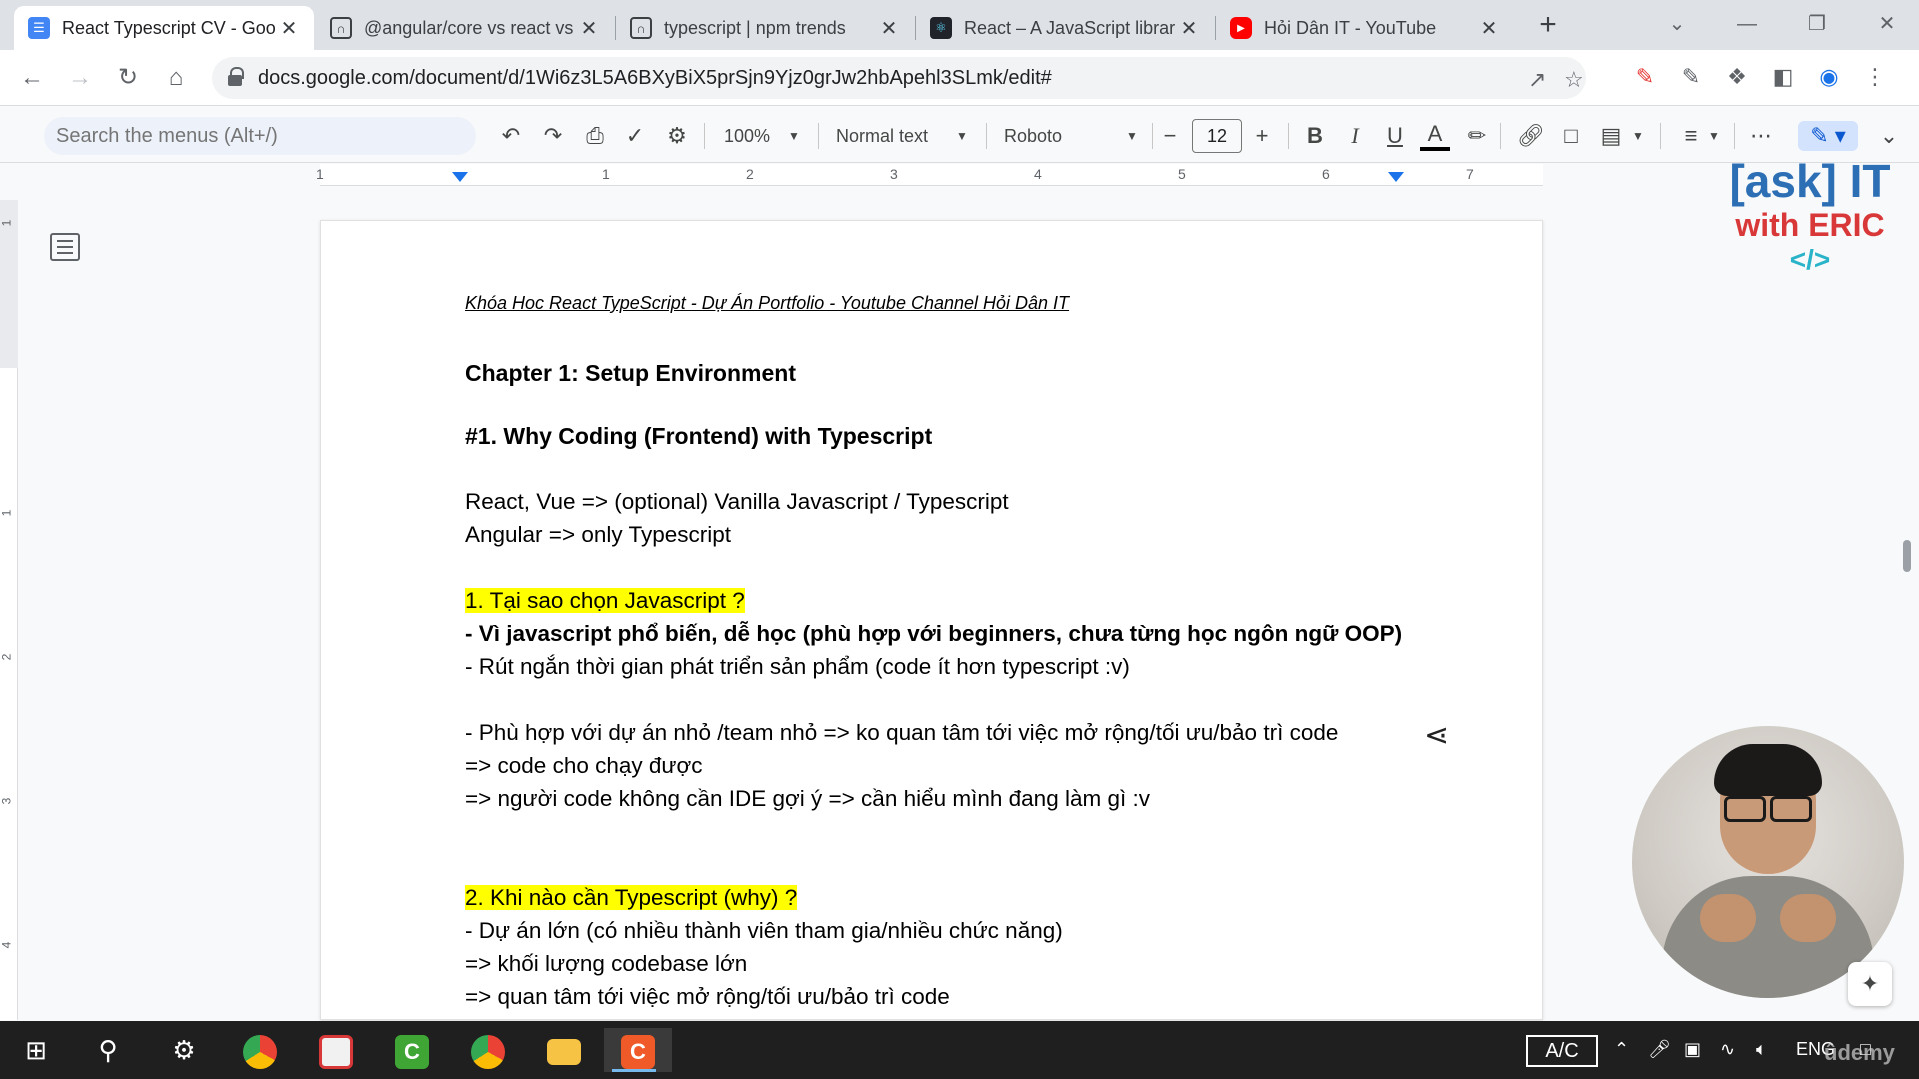  What do you see at coordinates (975, 534) in the screenshot?
I see `paragraph: Angular => only Typescript` at bounding box center [975, 534].